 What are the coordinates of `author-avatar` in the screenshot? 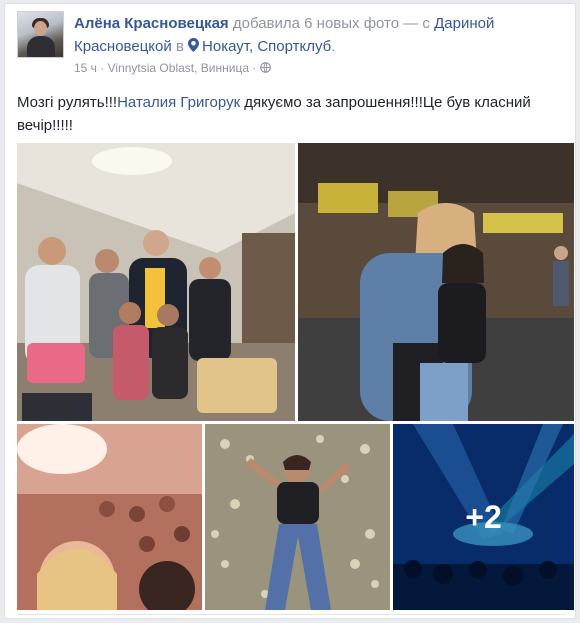 It's located at (40, 34).